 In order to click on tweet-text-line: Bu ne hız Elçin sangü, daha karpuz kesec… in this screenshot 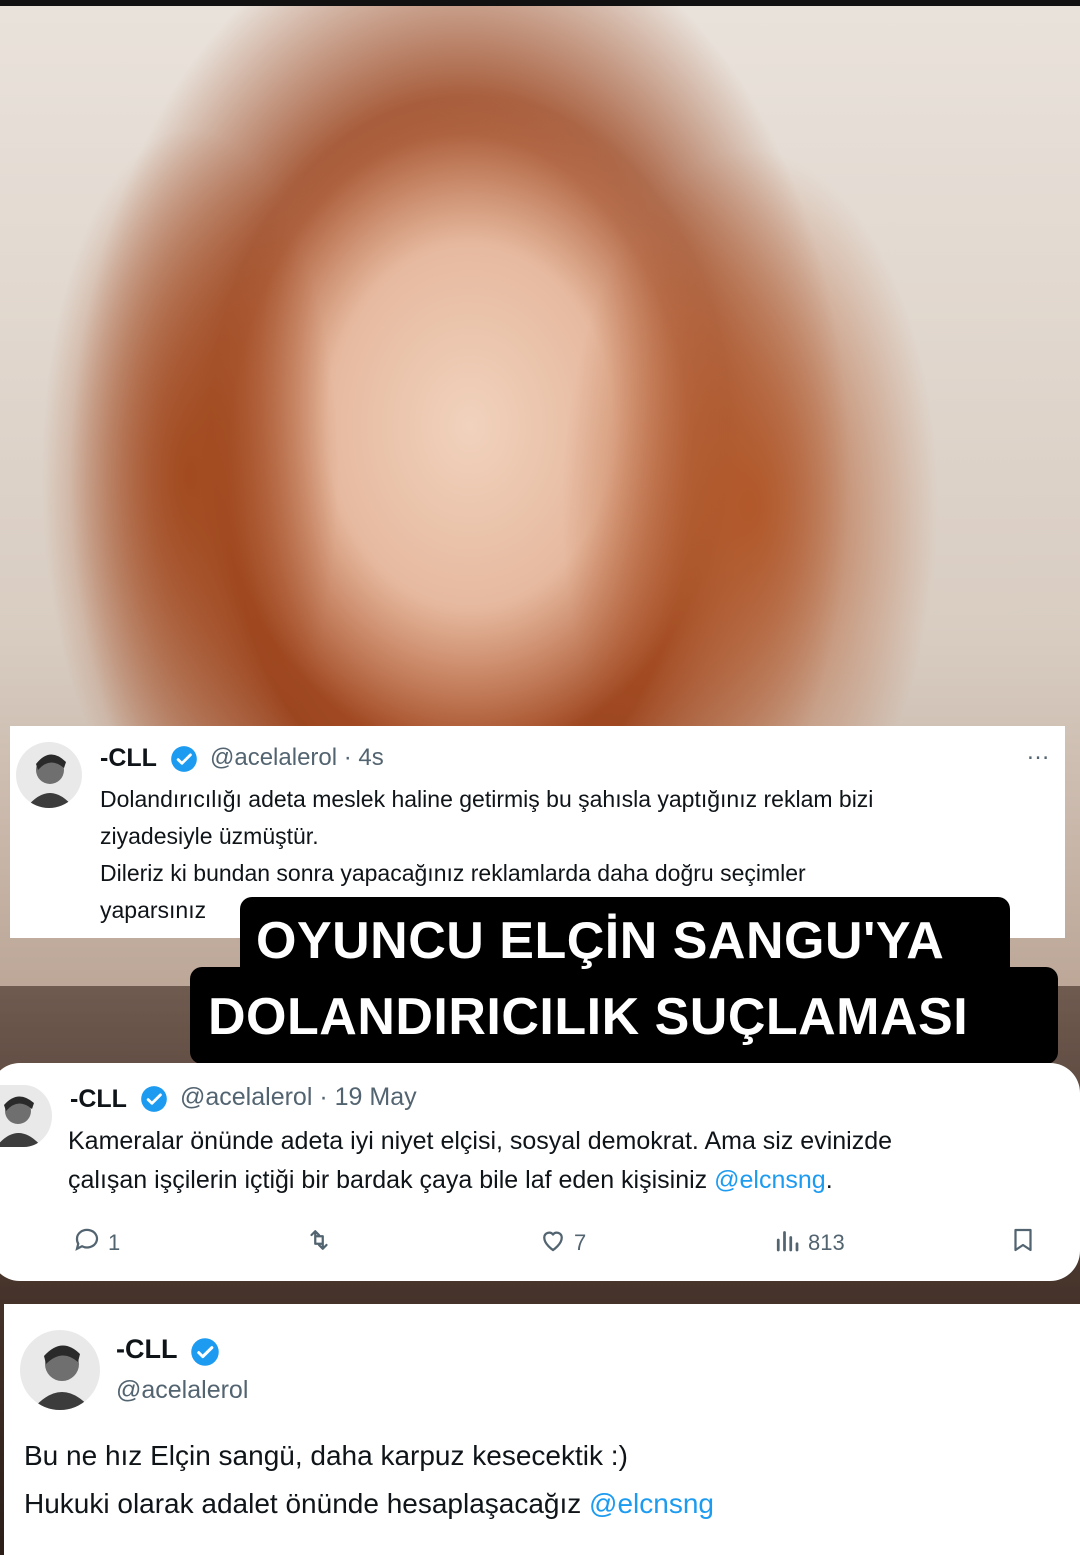, I will do `click(326, 1455)`.